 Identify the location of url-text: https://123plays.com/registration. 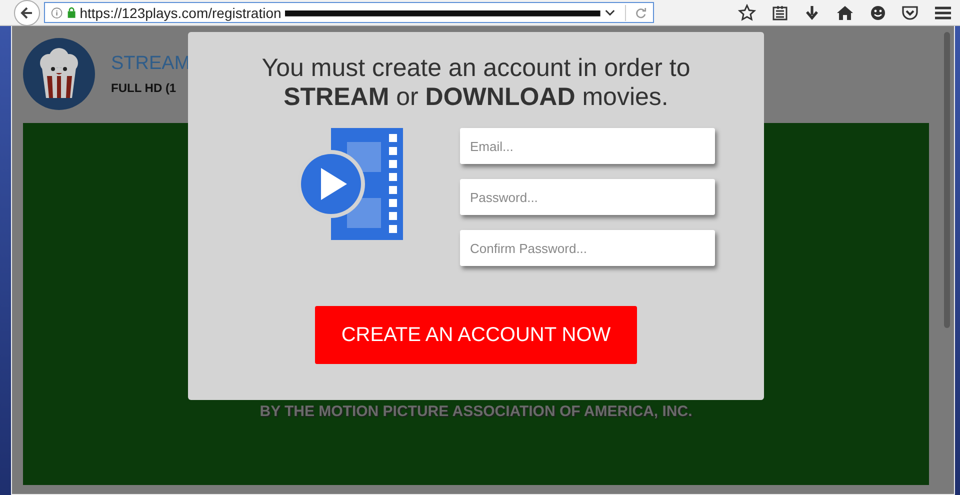
(181, 12).